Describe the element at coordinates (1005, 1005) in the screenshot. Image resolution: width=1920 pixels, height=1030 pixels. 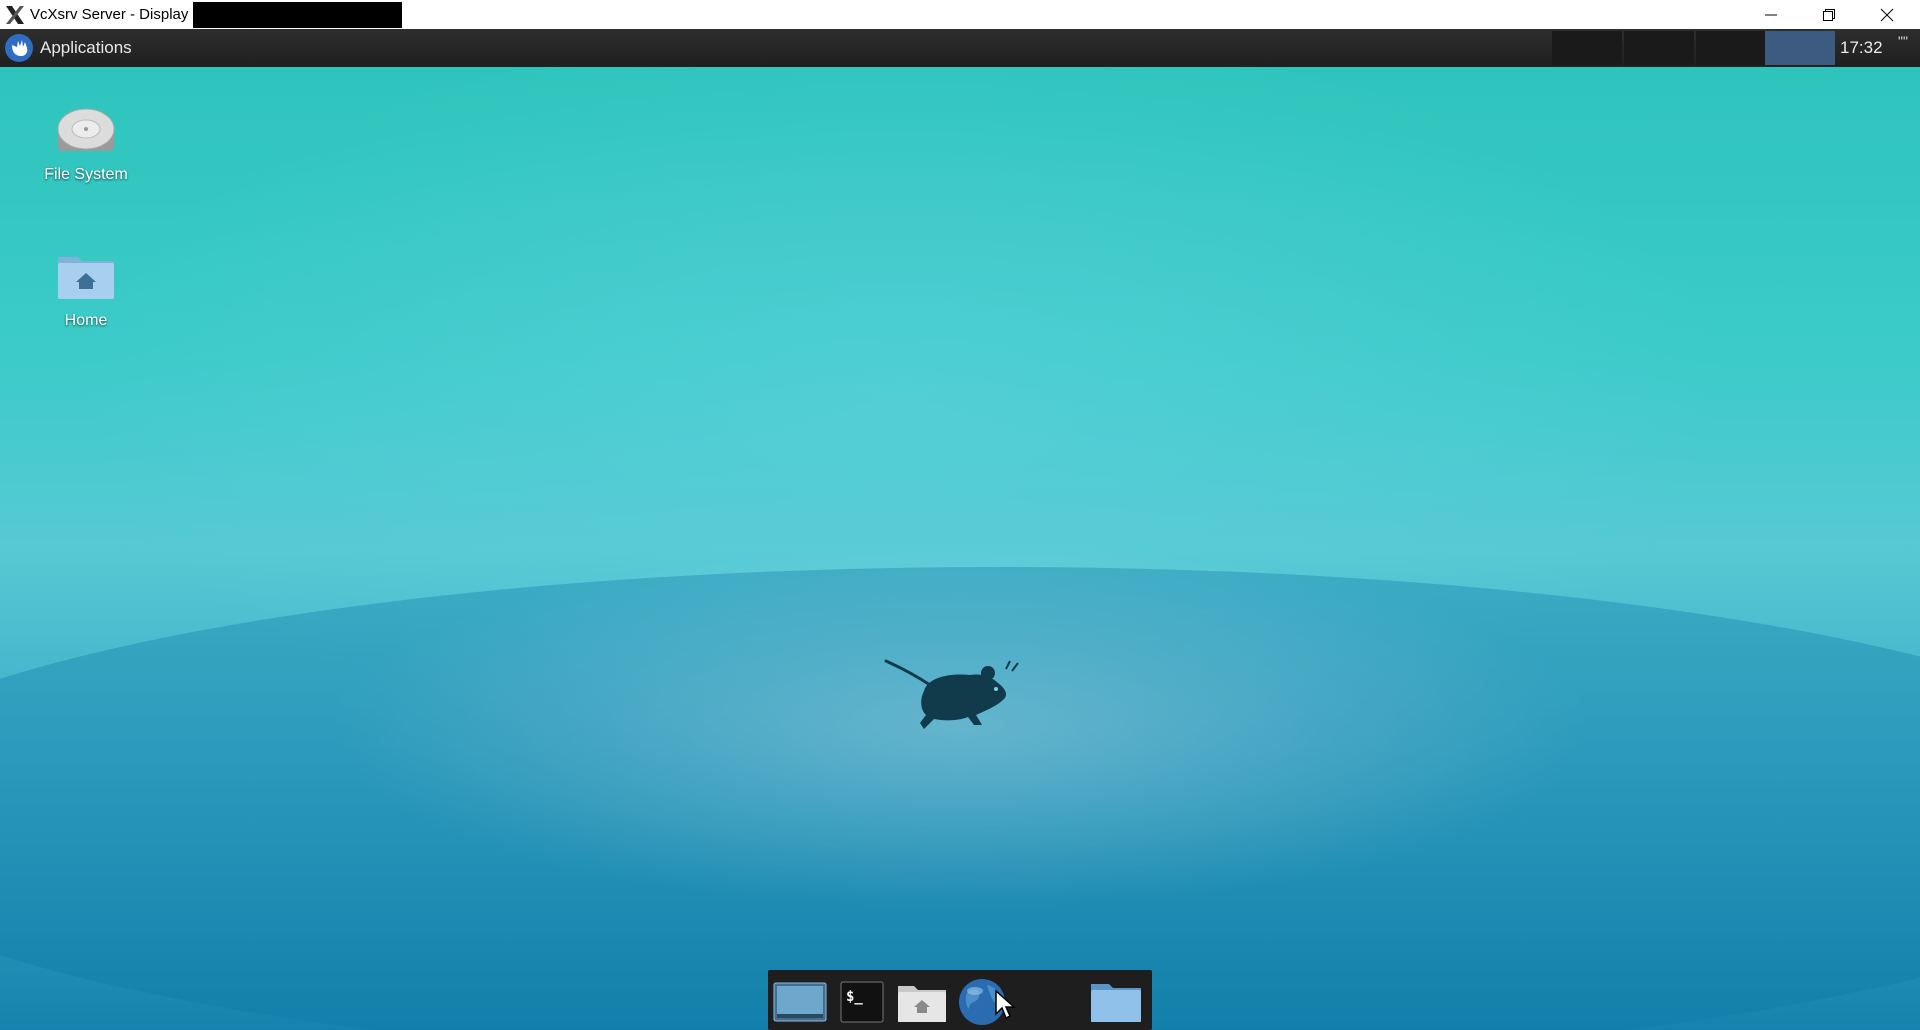
I see `mouse-pointer-icon` at that location.